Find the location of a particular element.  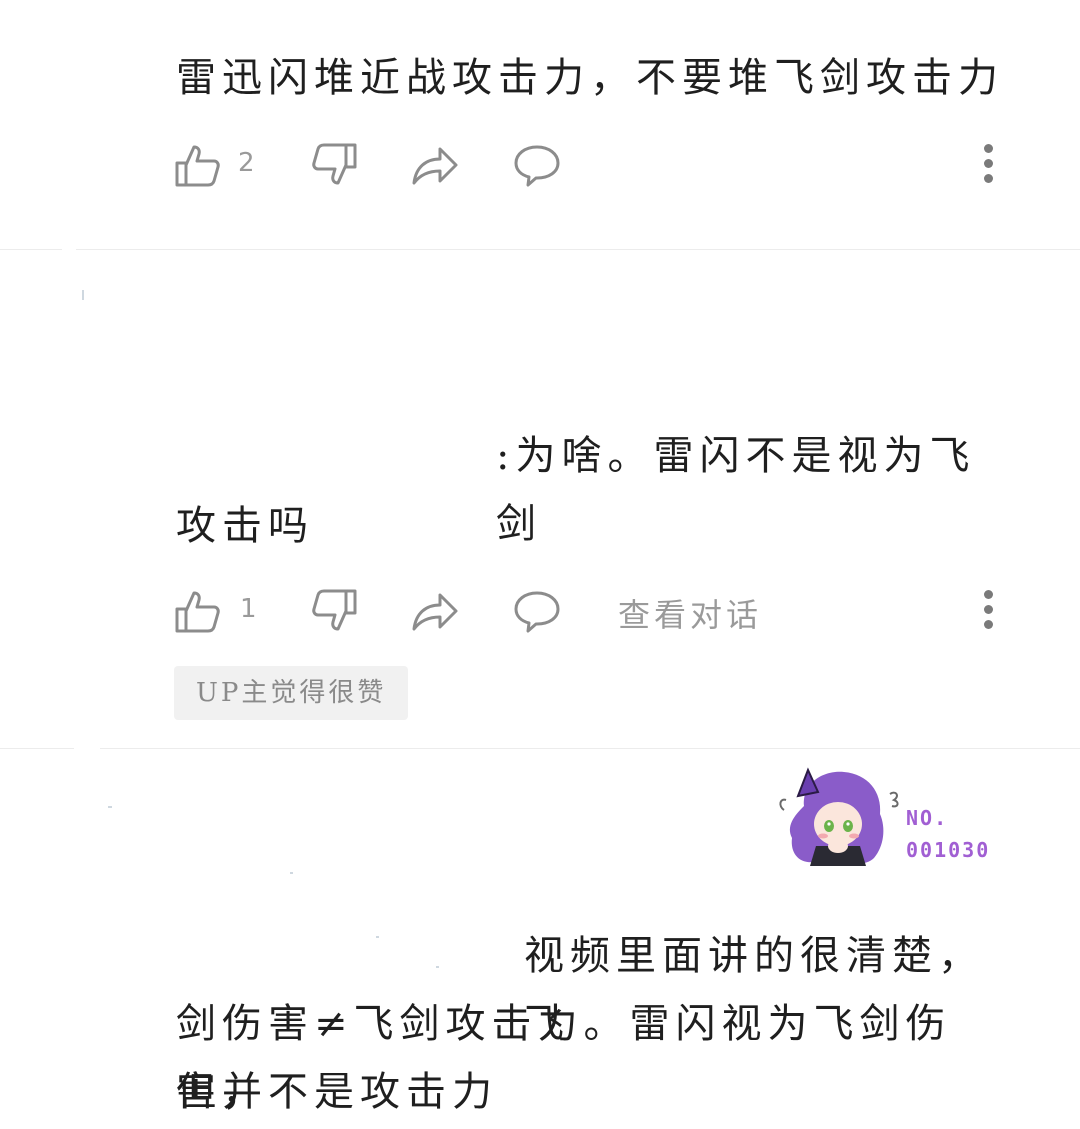

pendant-number: 001030 is located at coordinates (948, 850).